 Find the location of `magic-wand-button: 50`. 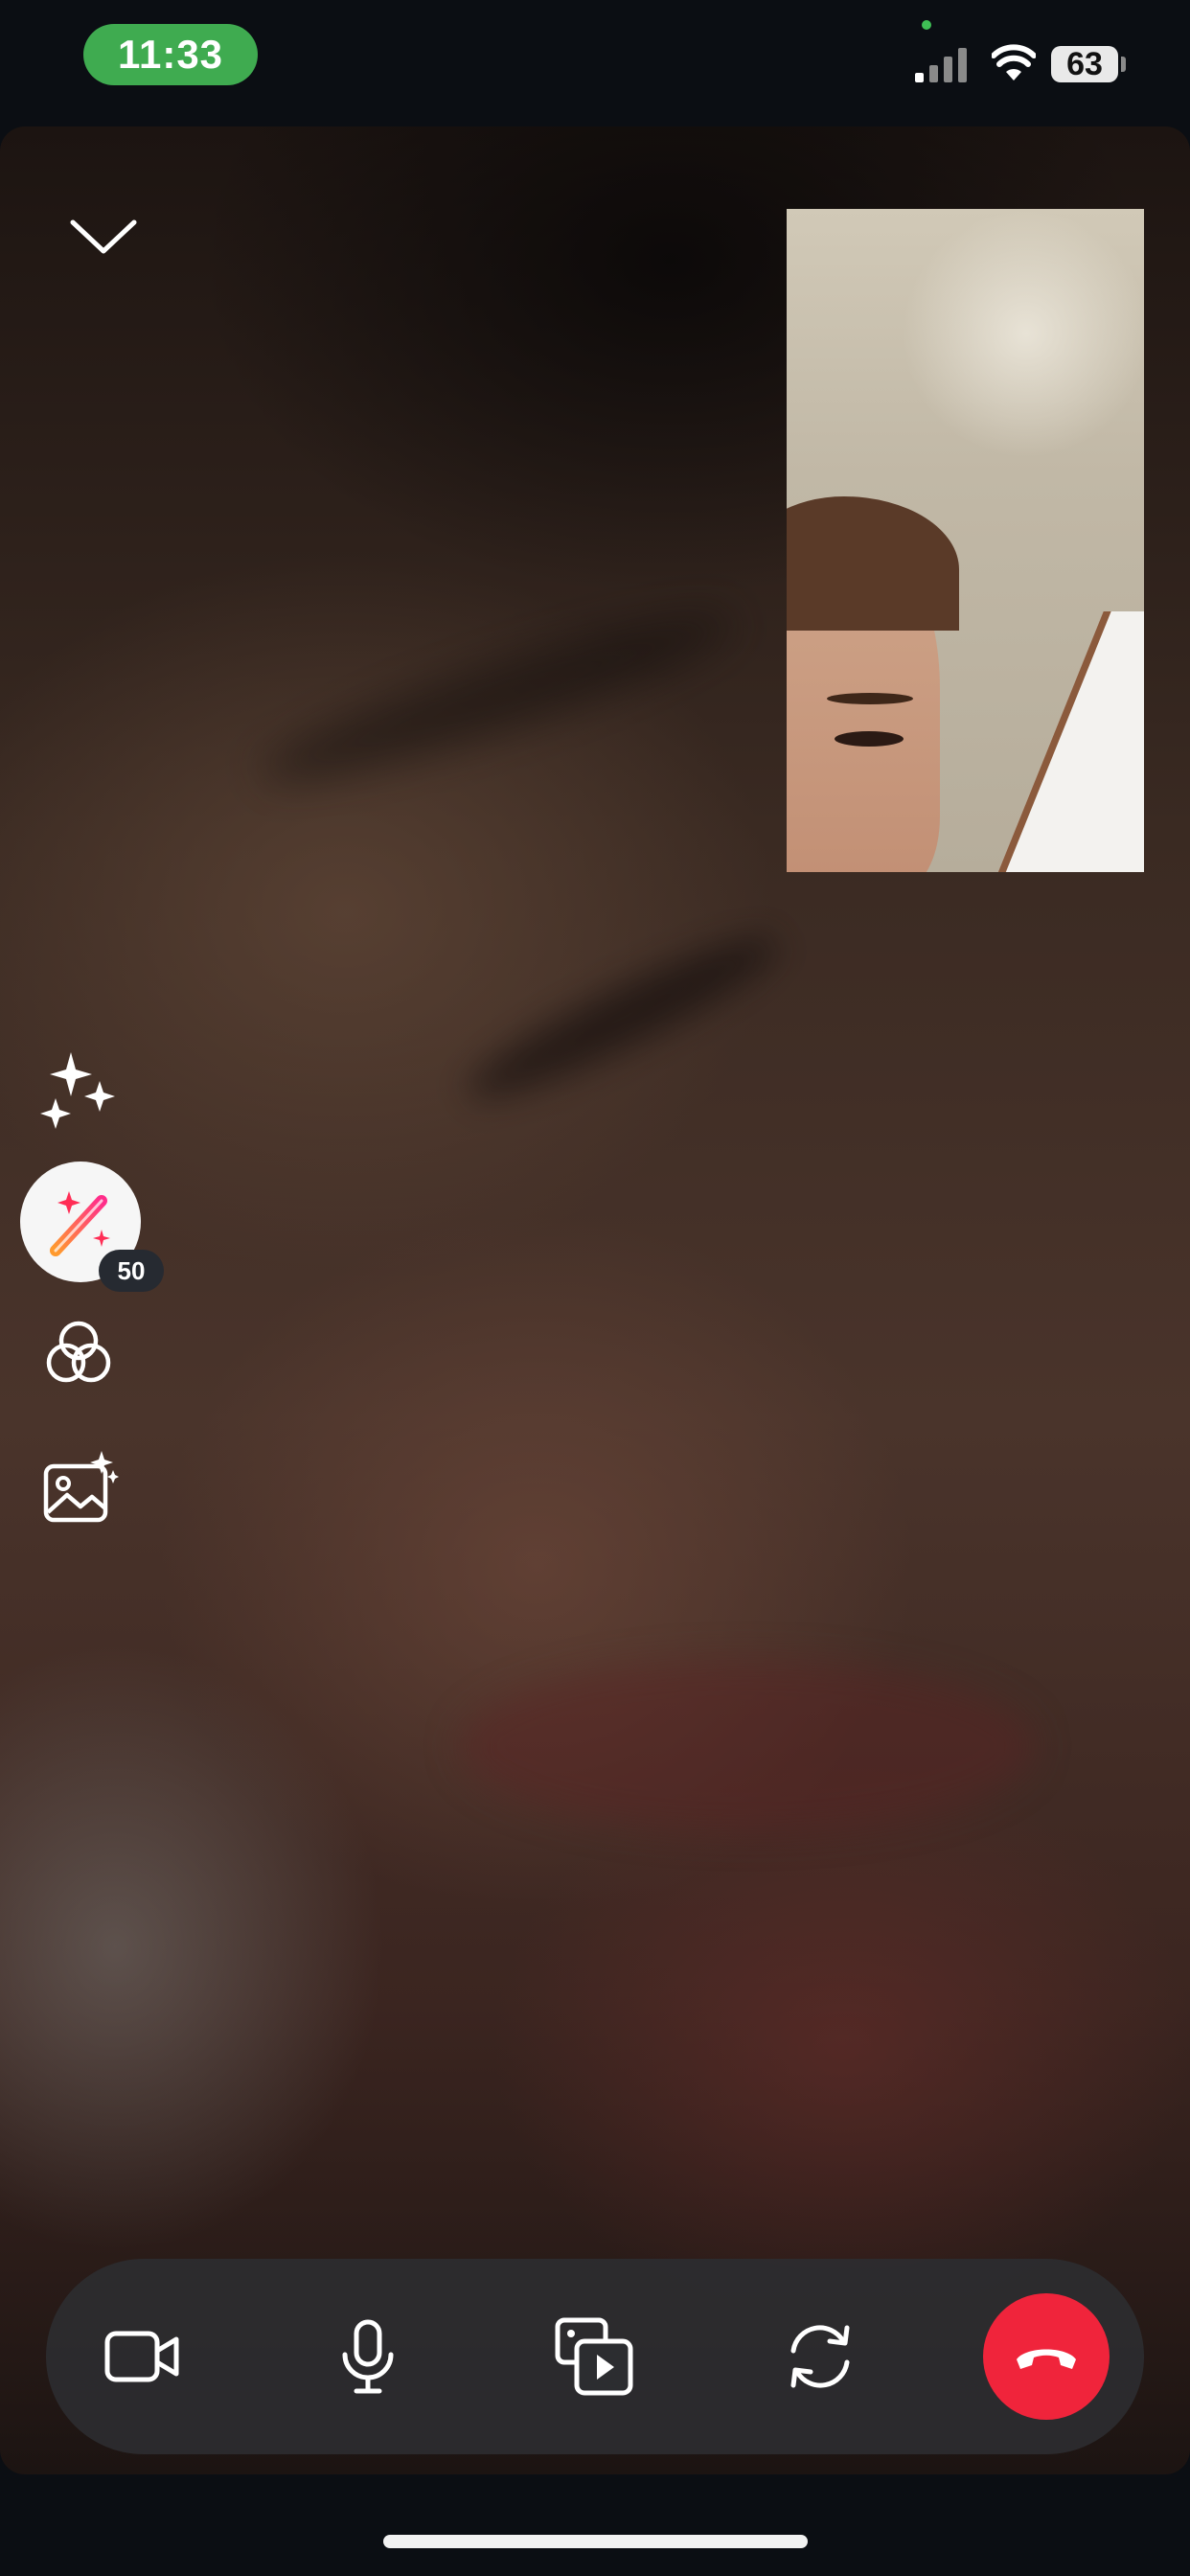

magic-wand-button: 50 is located at coordinates (92, 1227).